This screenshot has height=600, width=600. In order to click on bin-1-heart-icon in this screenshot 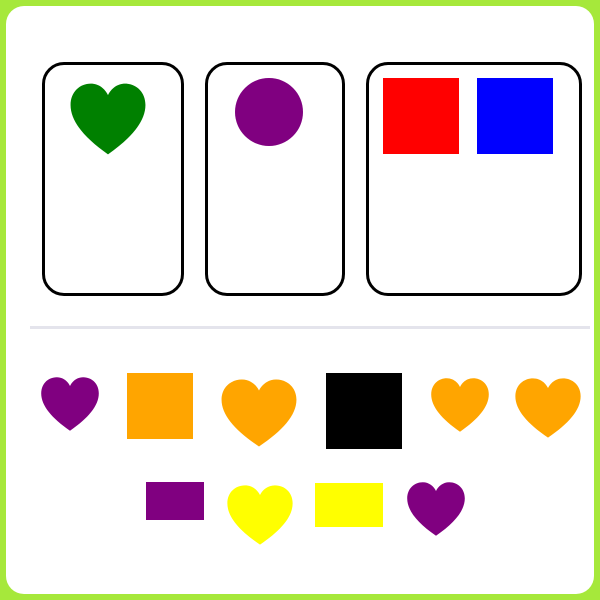, I will do `click(108, 119)`.